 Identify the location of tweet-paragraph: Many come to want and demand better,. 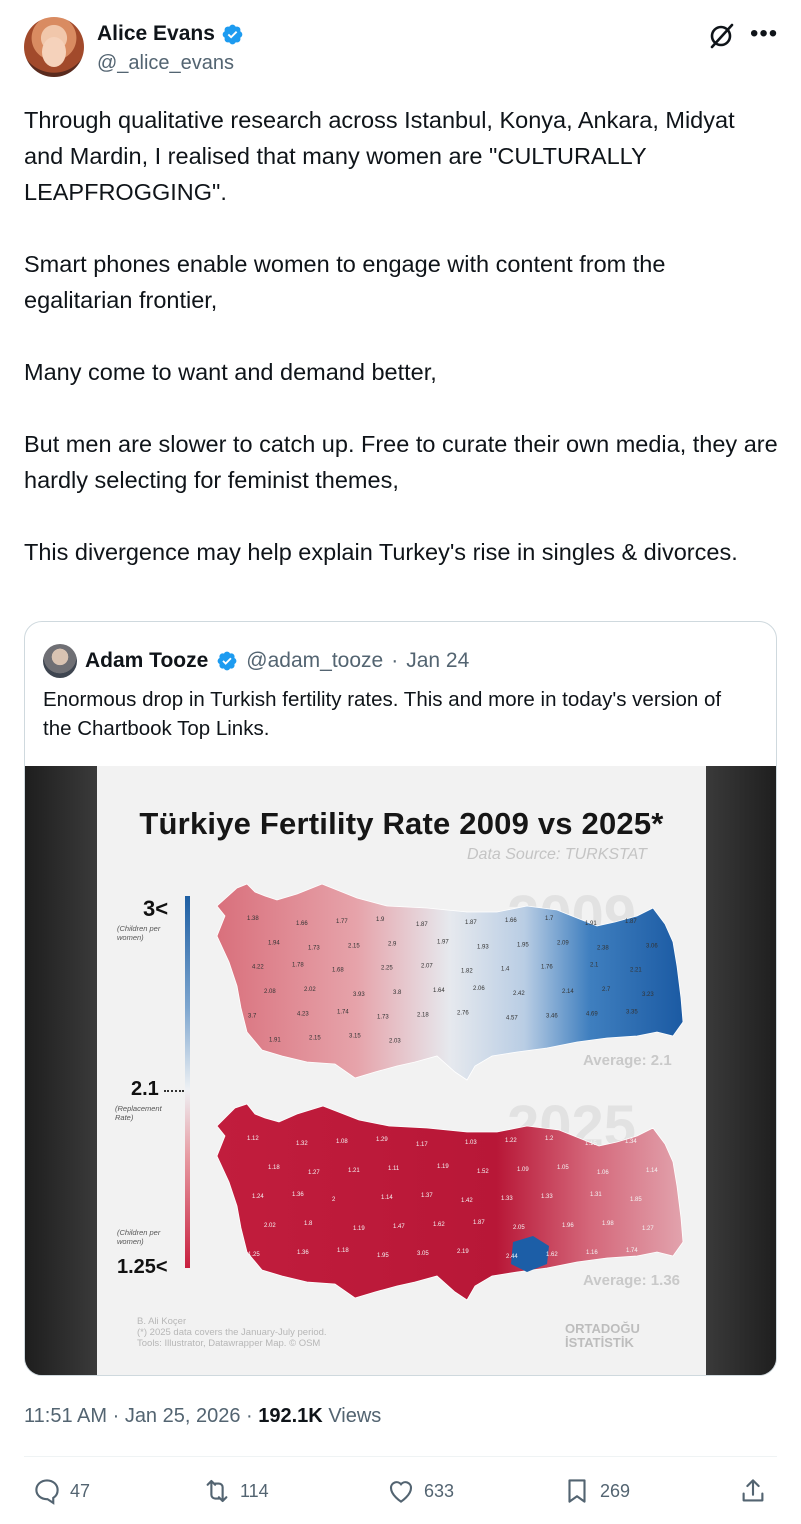
(230, 372).